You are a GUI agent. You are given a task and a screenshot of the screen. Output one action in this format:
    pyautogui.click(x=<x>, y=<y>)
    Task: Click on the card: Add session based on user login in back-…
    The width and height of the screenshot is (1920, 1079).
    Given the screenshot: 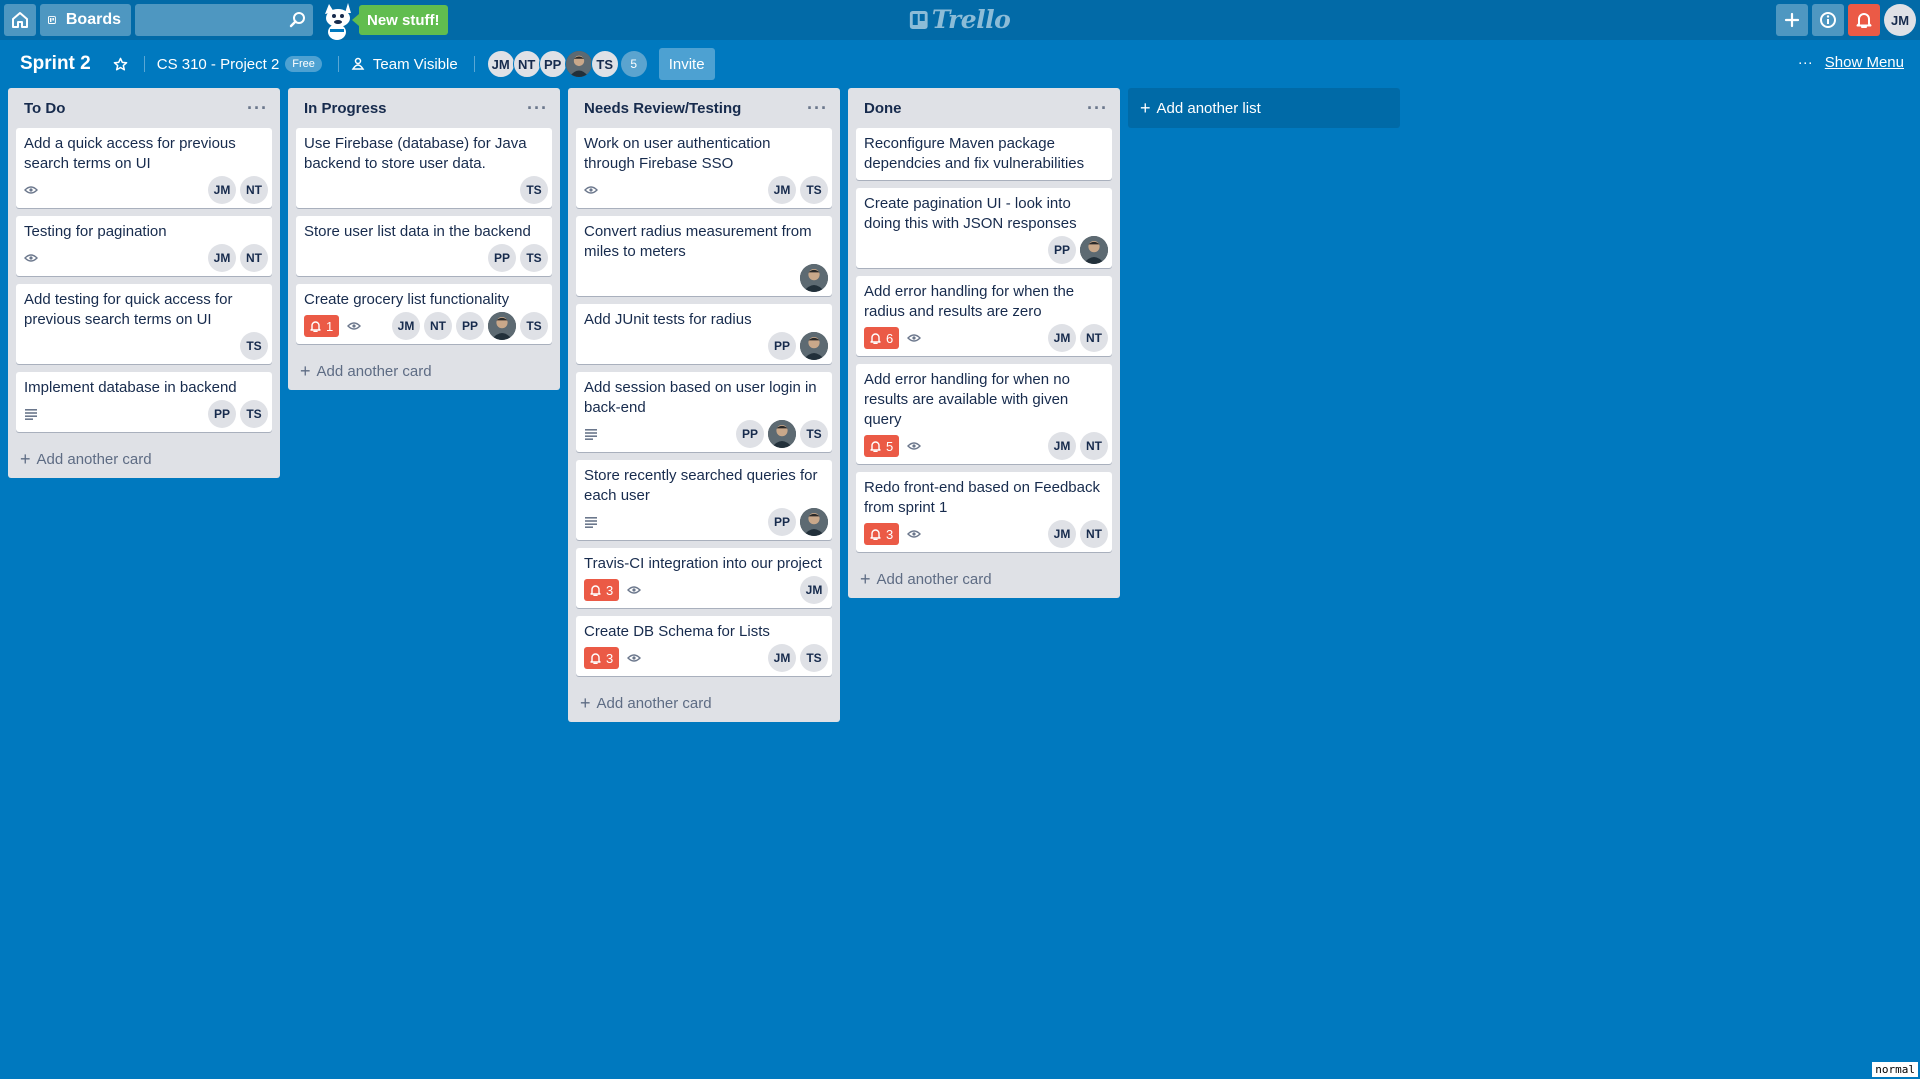 What is the action you would take?
    pyautogui.click(x=704, y=412)
    